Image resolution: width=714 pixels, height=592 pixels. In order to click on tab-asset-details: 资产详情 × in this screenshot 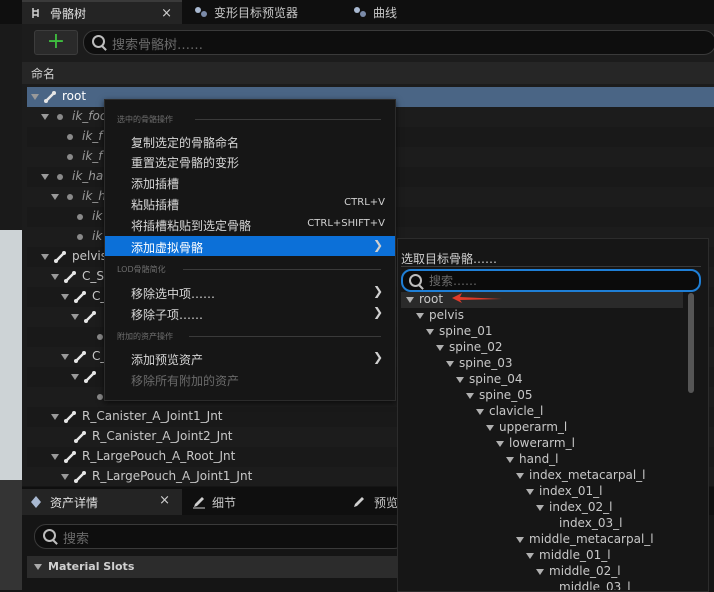, I will do `click(102, 502)`.